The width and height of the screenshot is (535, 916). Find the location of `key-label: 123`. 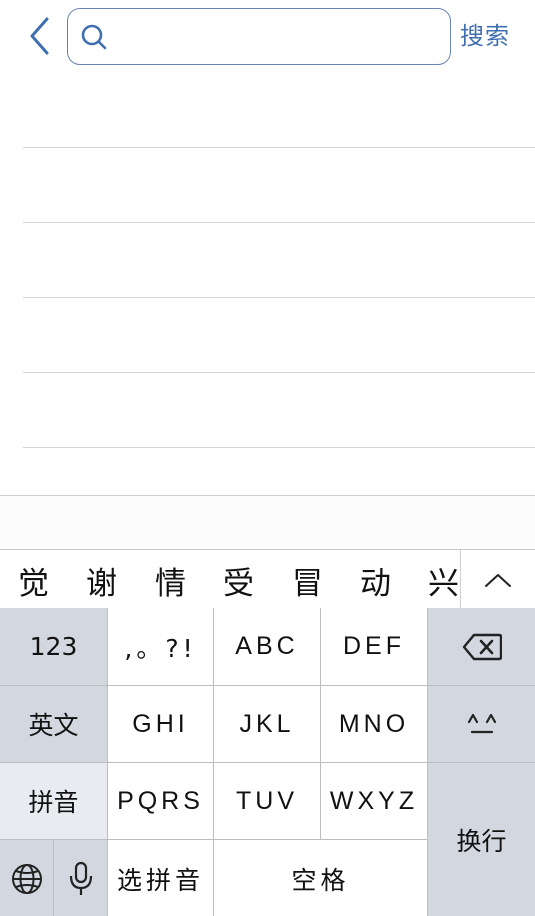

key-label: 123 is located at coordinates (53, 646).